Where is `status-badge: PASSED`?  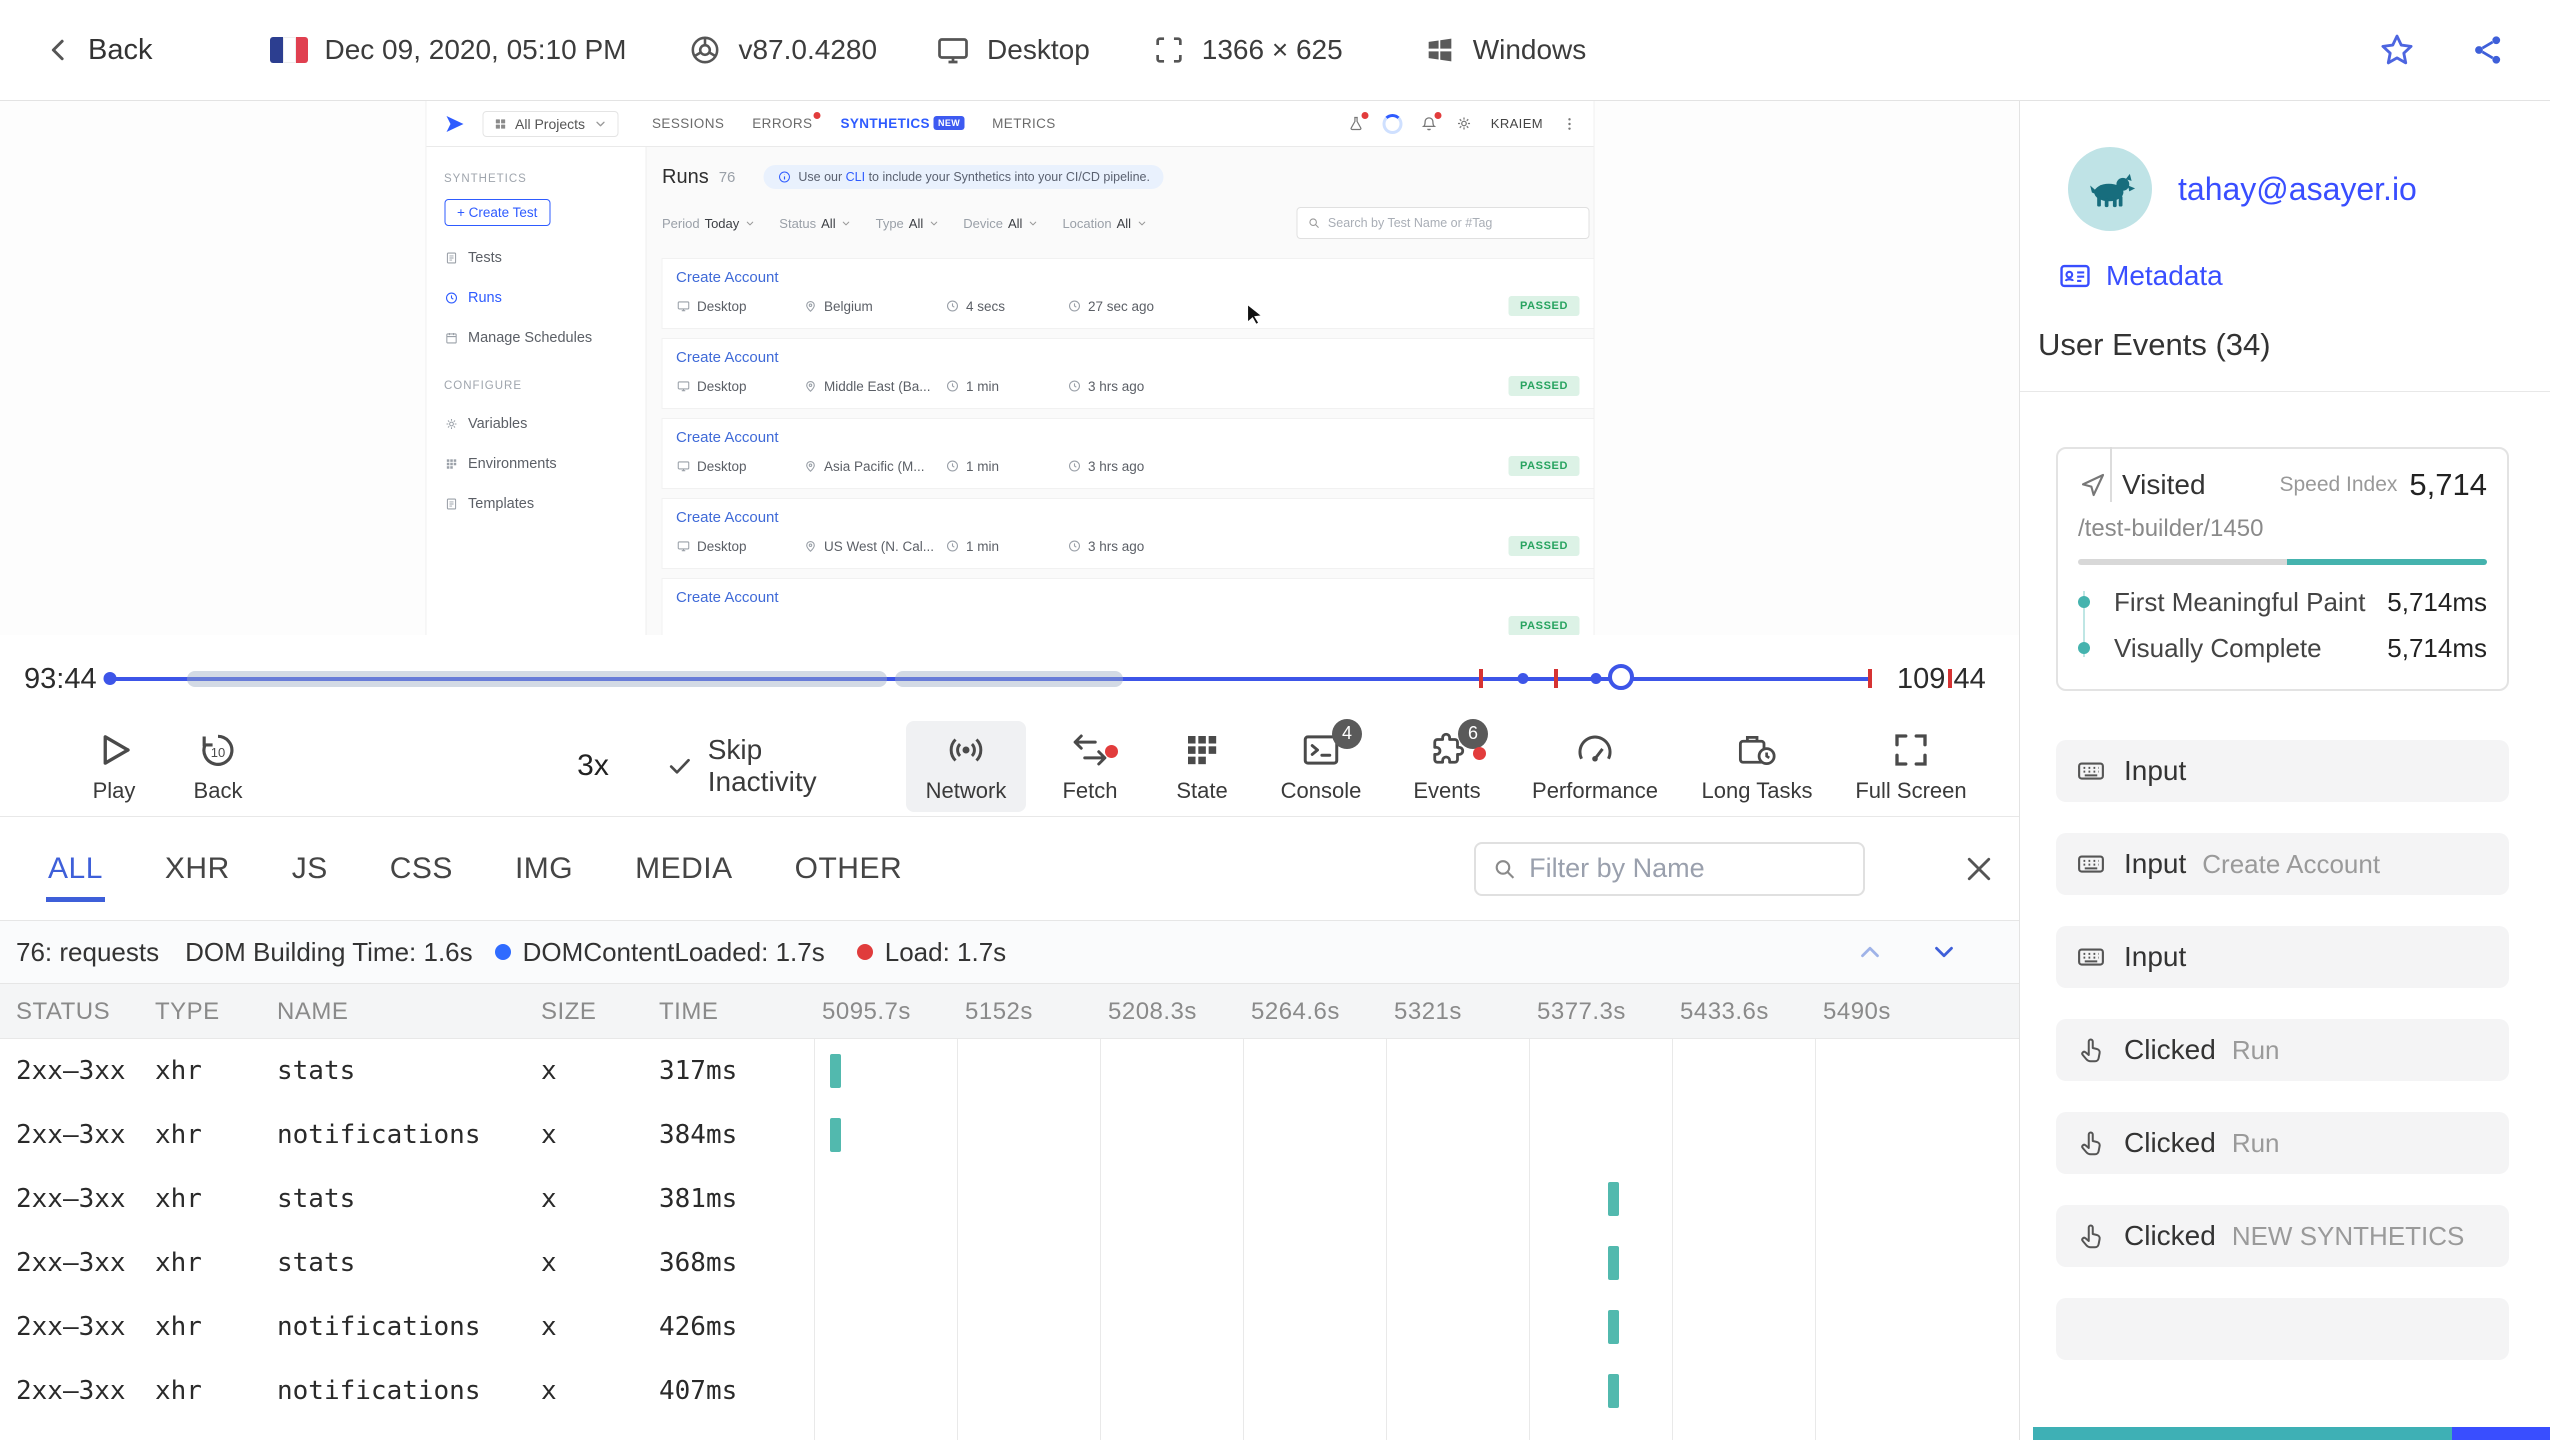 status-badge: PASSED is located at coordinates (1543, 625).